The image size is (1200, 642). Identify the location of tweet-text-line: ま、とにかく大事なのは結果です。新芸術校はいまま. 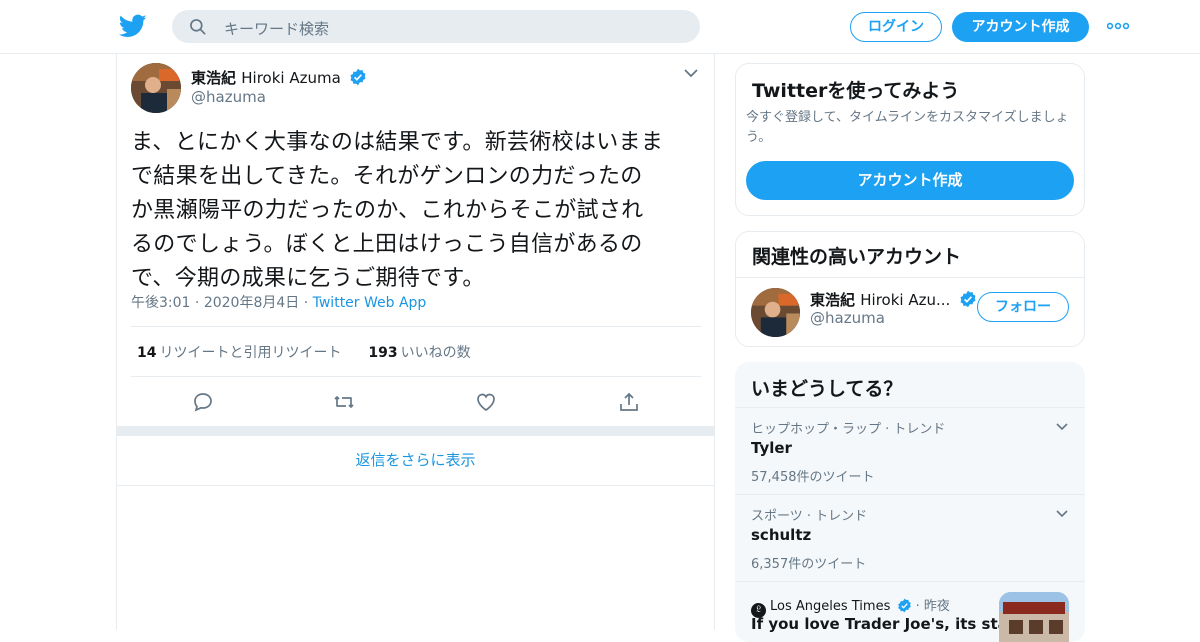
(397, 142).